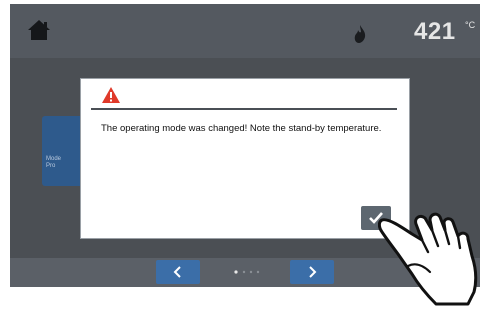  Describe the element at coordinates (39, 30) in the screenshot. I see `home-icon` at that location.